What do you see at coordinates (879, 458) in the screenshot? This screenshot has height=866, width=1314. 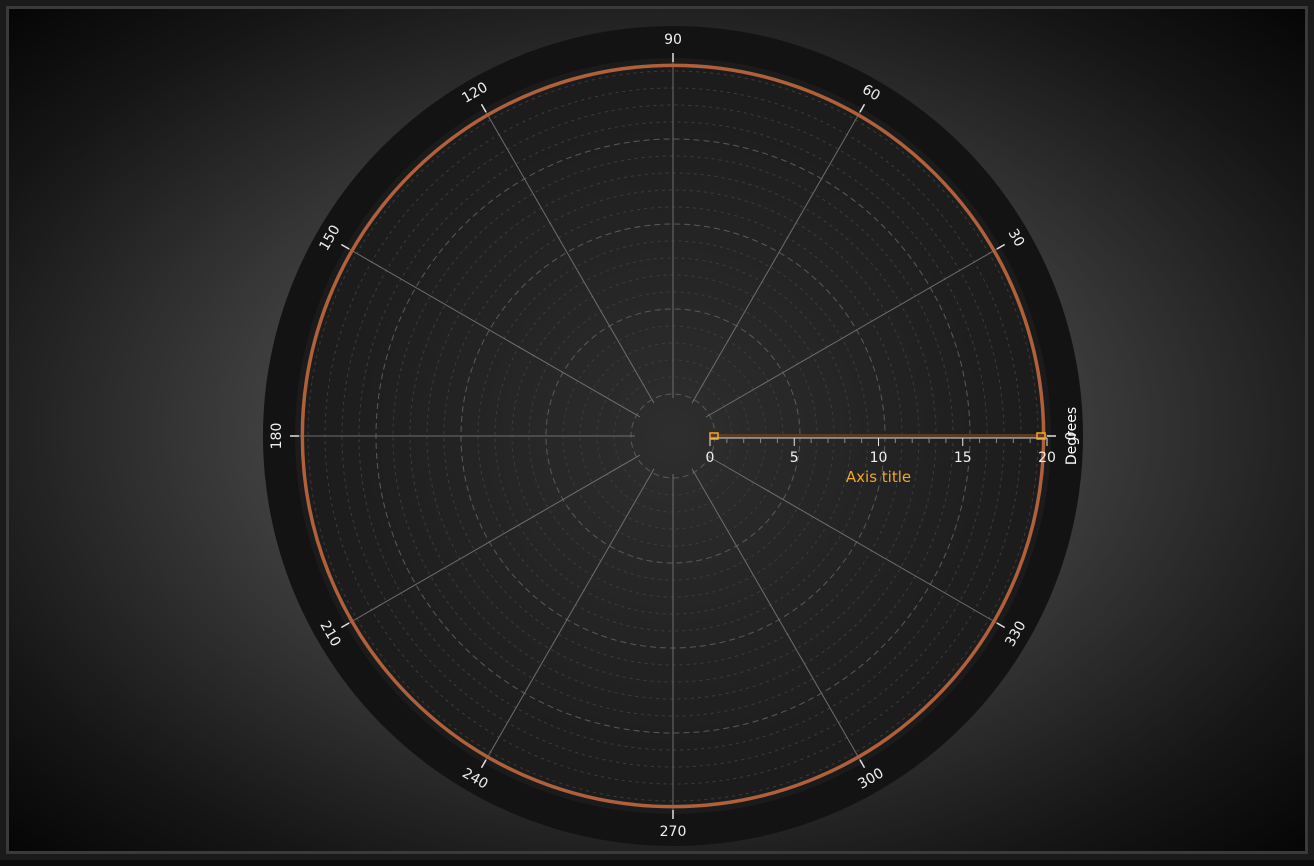 I see `radial-tick-label: 10` at bounding box center [879, 458].